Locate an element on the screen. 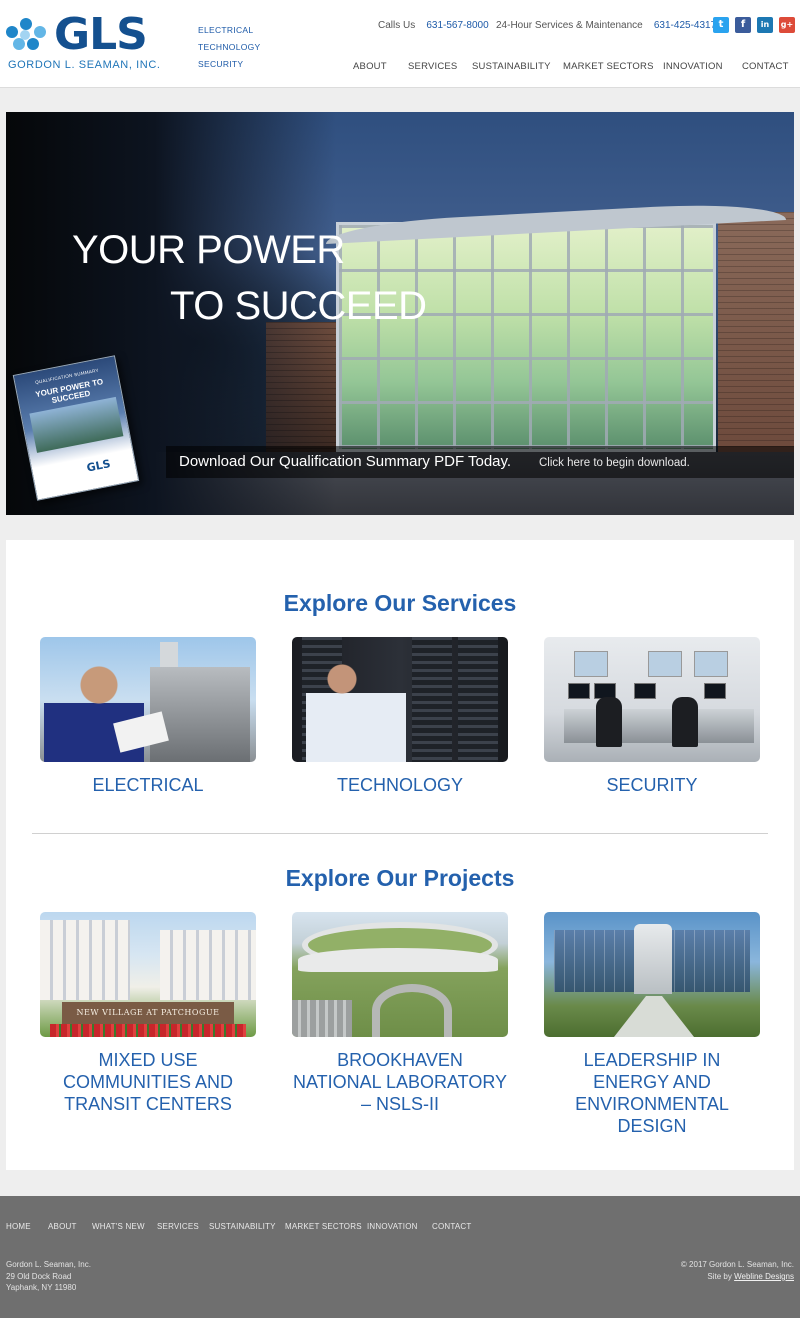  electrical-photo is located at coordinates (148, 699).